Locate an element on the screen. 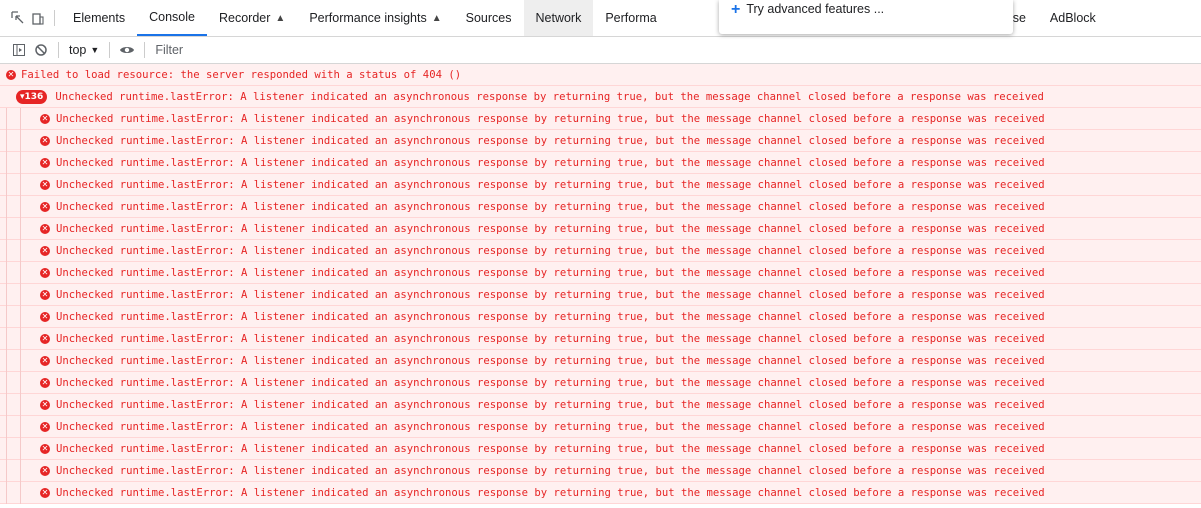  tab-label: Performa is located at coordinates (631, 18).